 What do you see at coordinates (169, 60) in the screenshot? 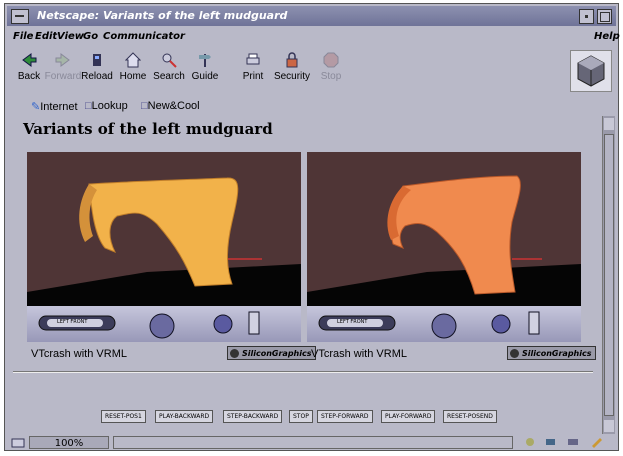
I see `search-icon` at bounding box center [169, 60].